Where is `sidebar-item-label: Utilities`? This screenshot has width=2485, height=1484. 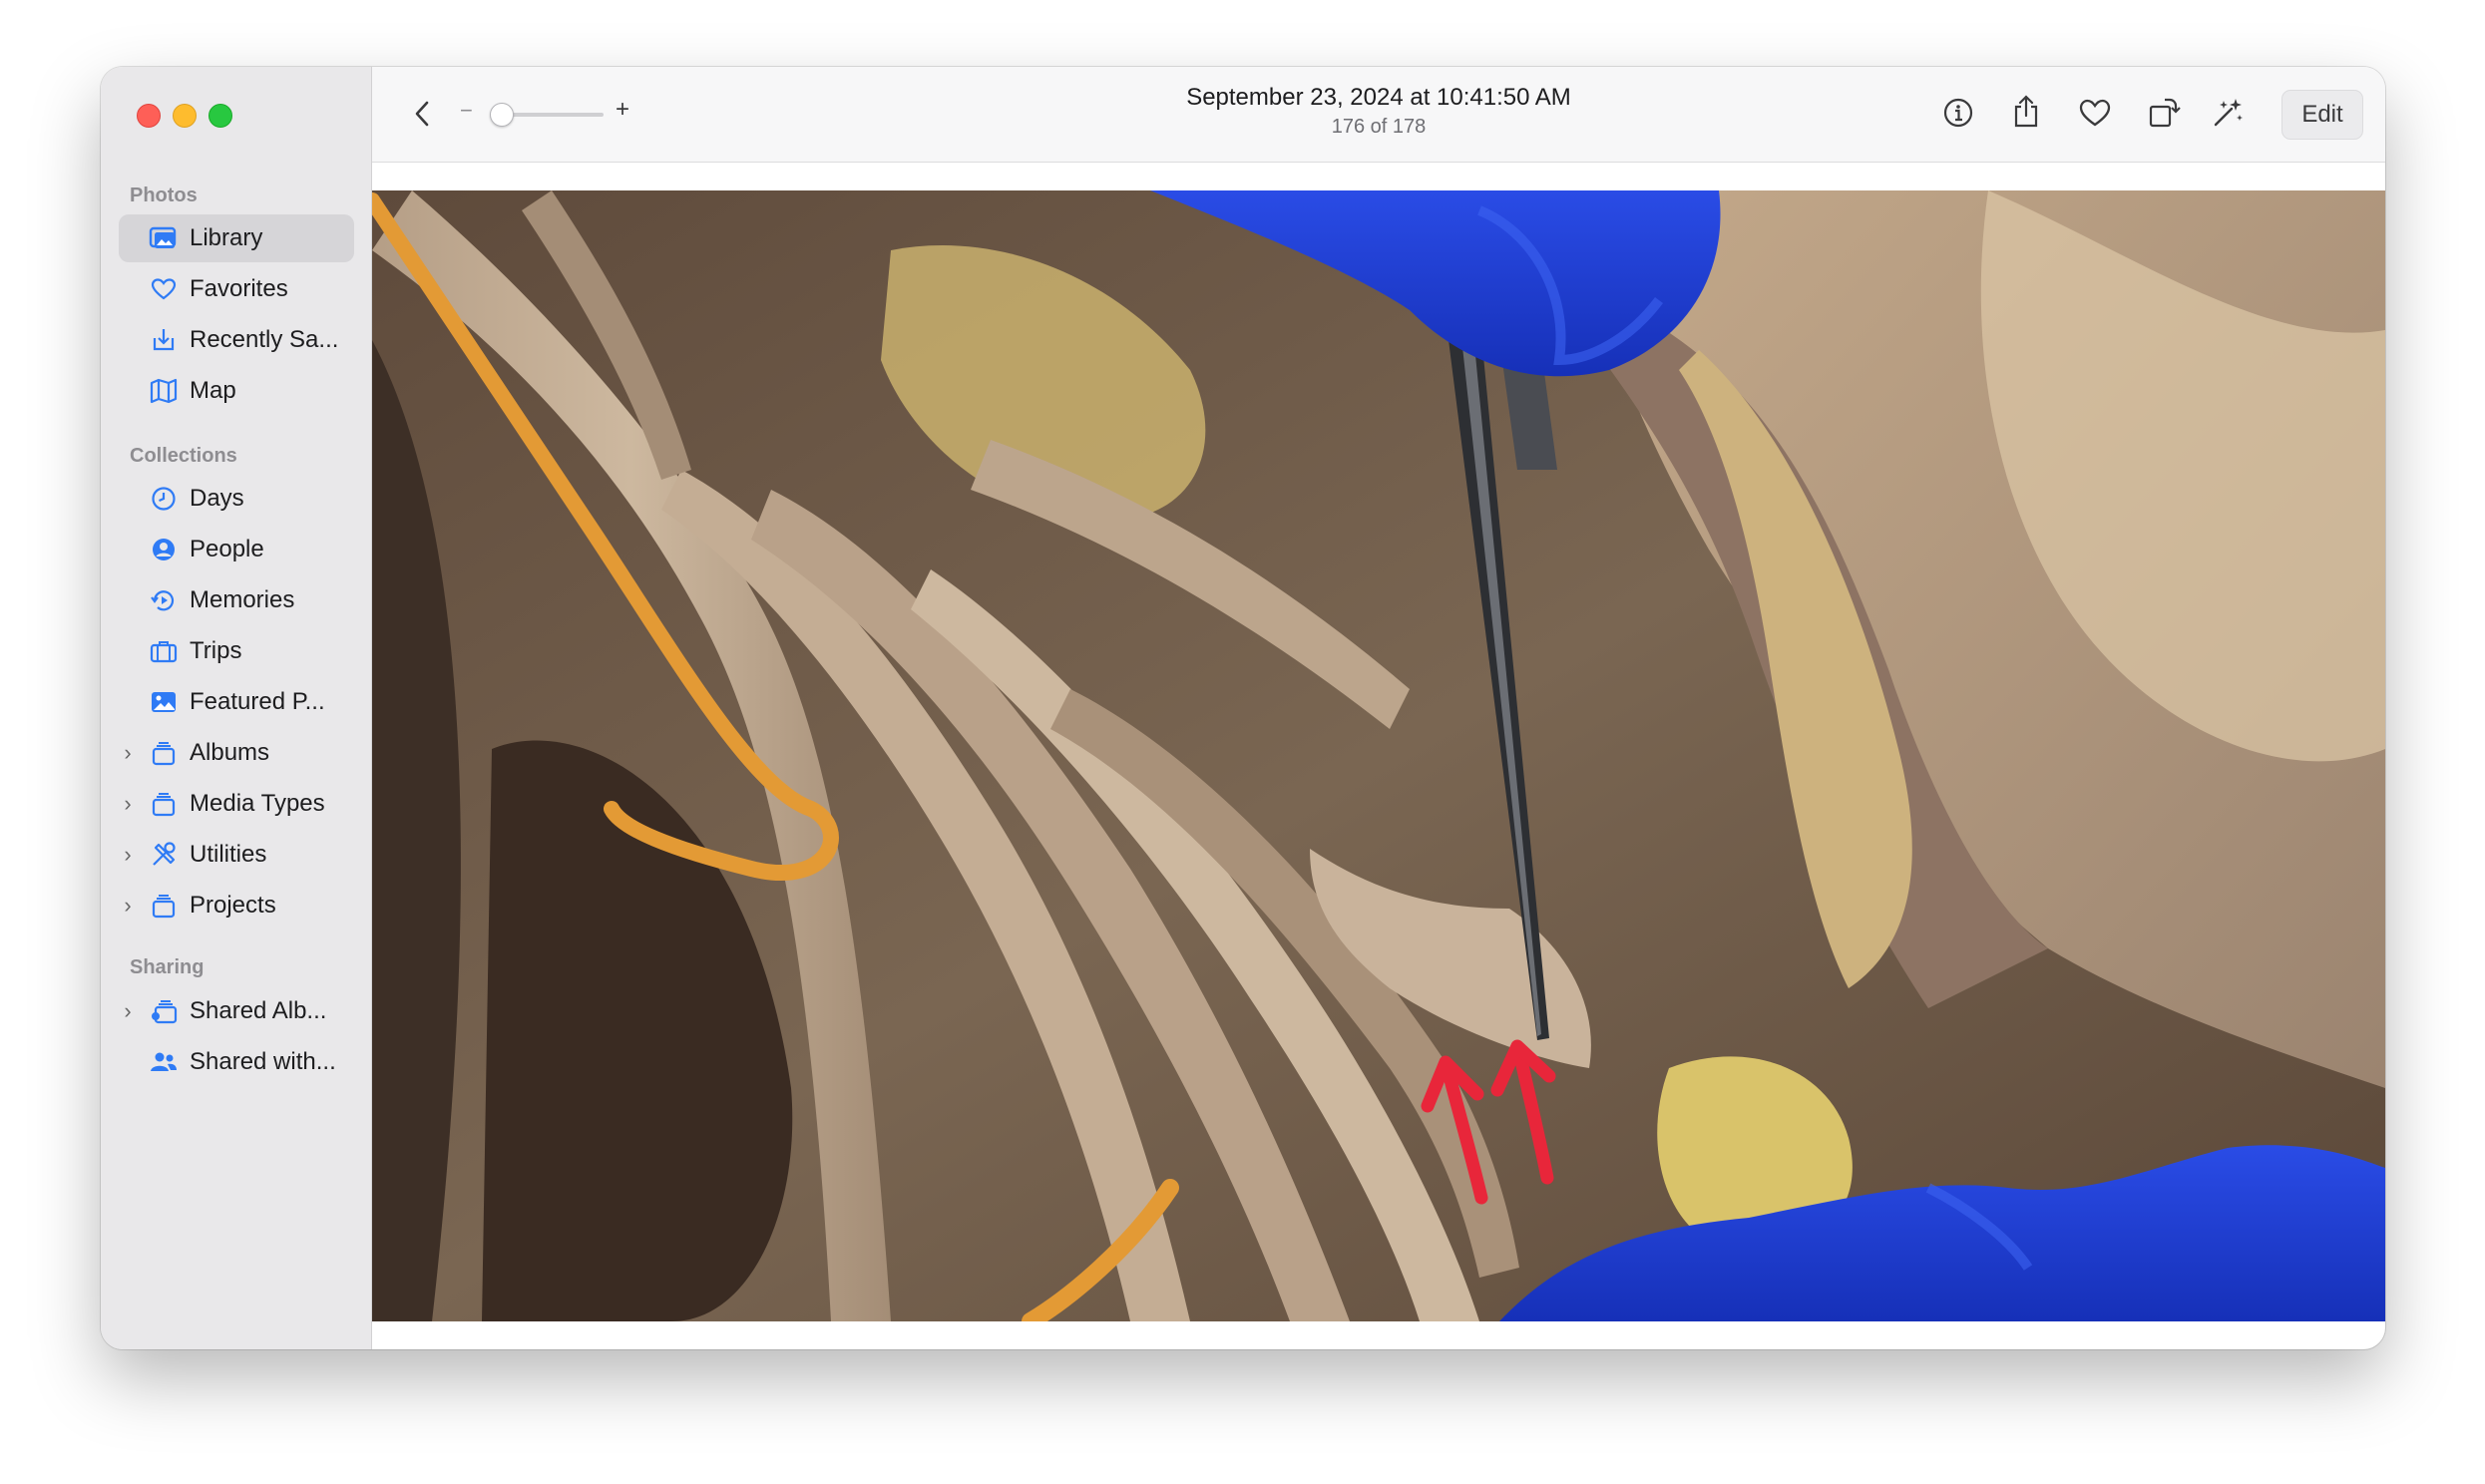 sidebar-item-label: Utilities is located at coordinates (229, 854).